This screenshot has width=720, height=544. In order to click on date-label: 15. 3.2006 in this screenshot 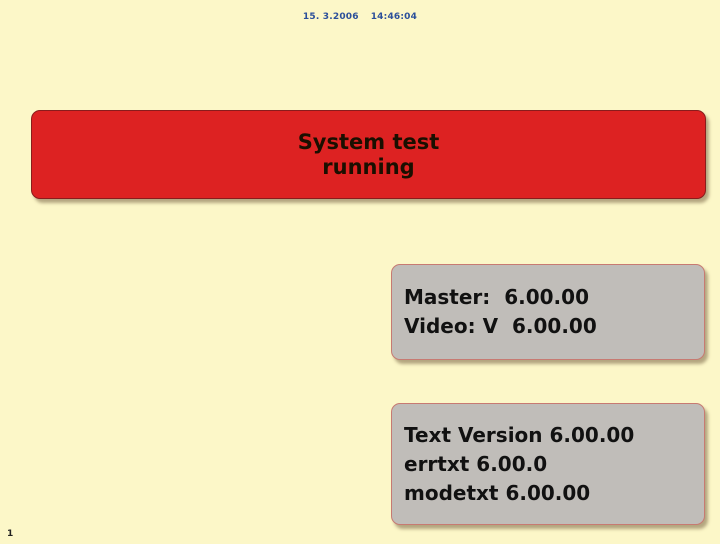, I will do `click(330, 17)`.